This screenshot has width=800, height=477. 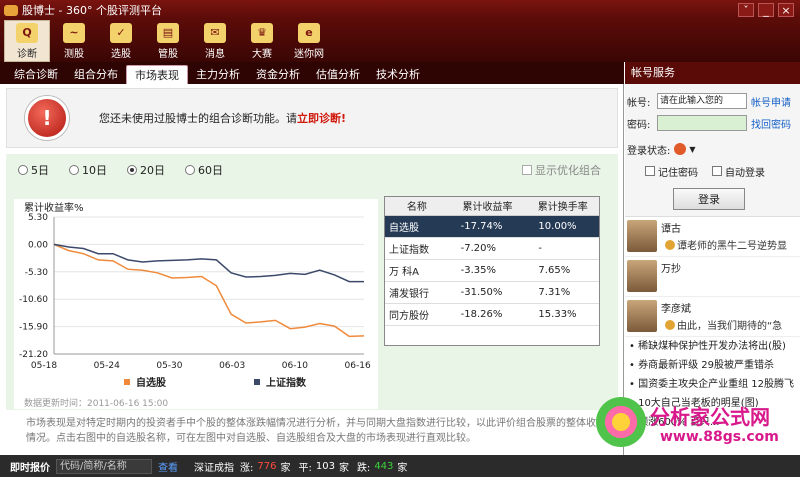 What do you see at coordinates (127, 382) in the screenshot?
I see `legend-swatch` at bounding box center [127, 382].